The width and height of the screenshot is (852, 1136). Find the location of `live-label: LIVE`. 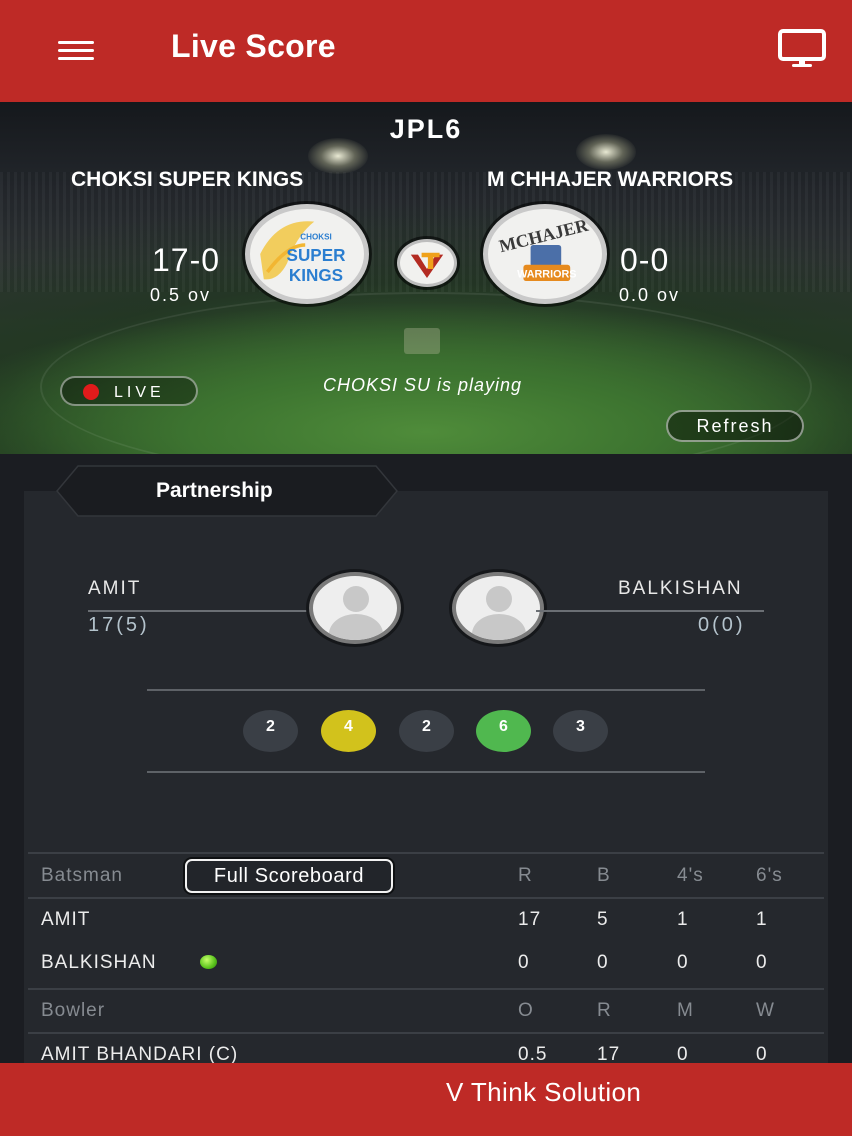

live-label: LIVE is located at coordinates (139, 392).